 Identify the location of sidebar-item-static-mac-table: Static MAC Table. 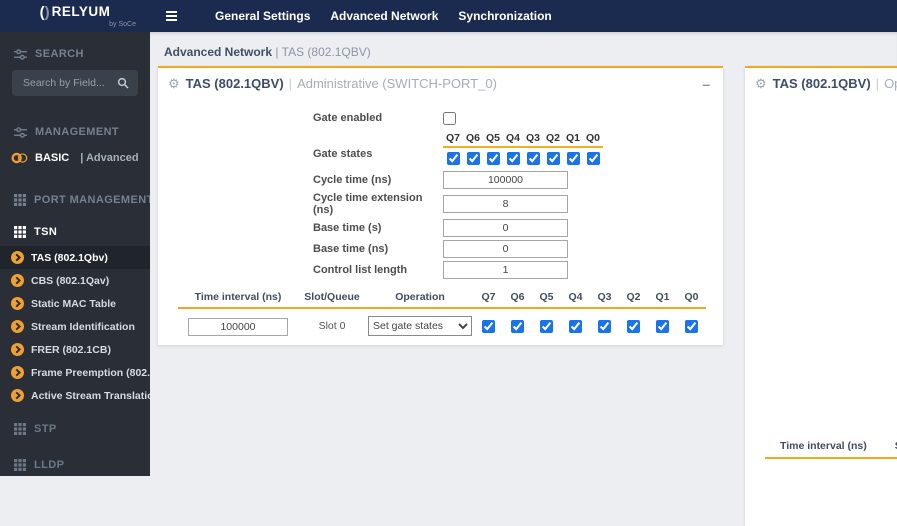
(75, 303).